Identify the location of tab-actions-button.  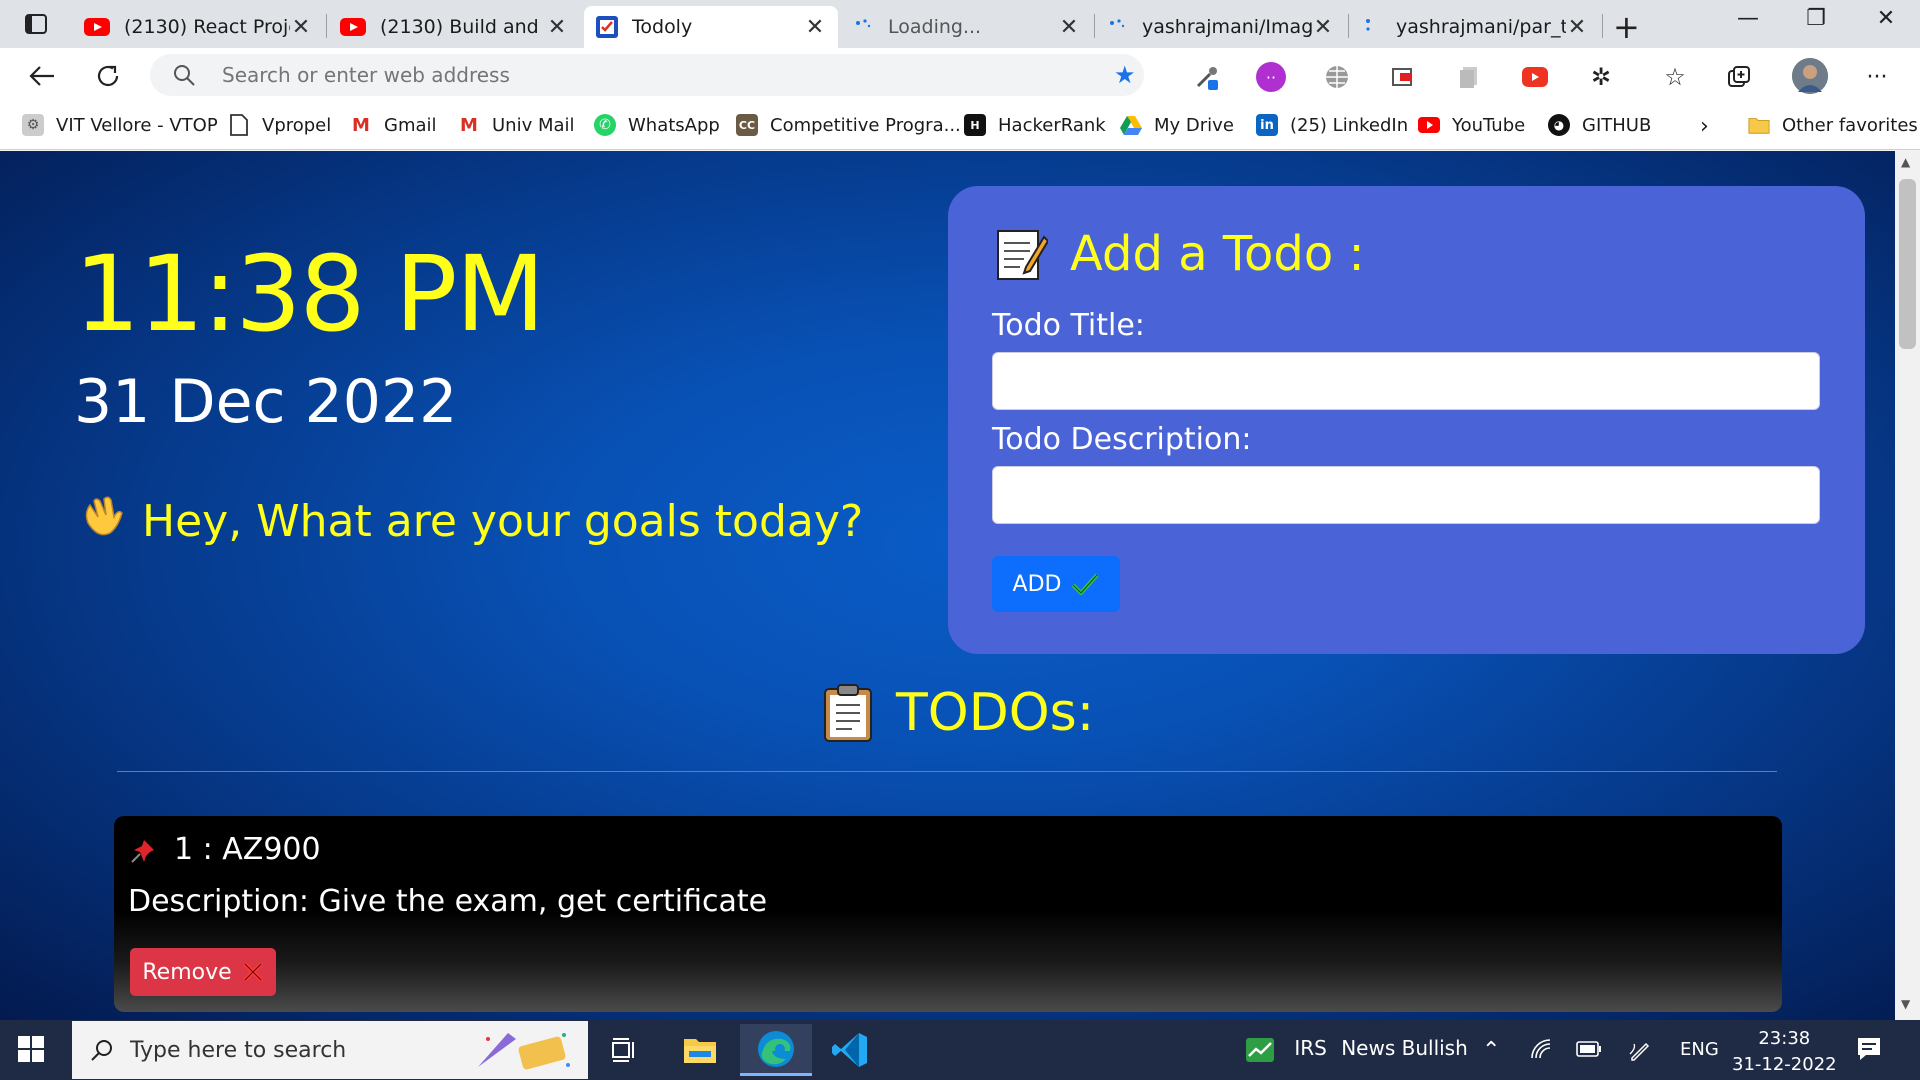
(36, 24).